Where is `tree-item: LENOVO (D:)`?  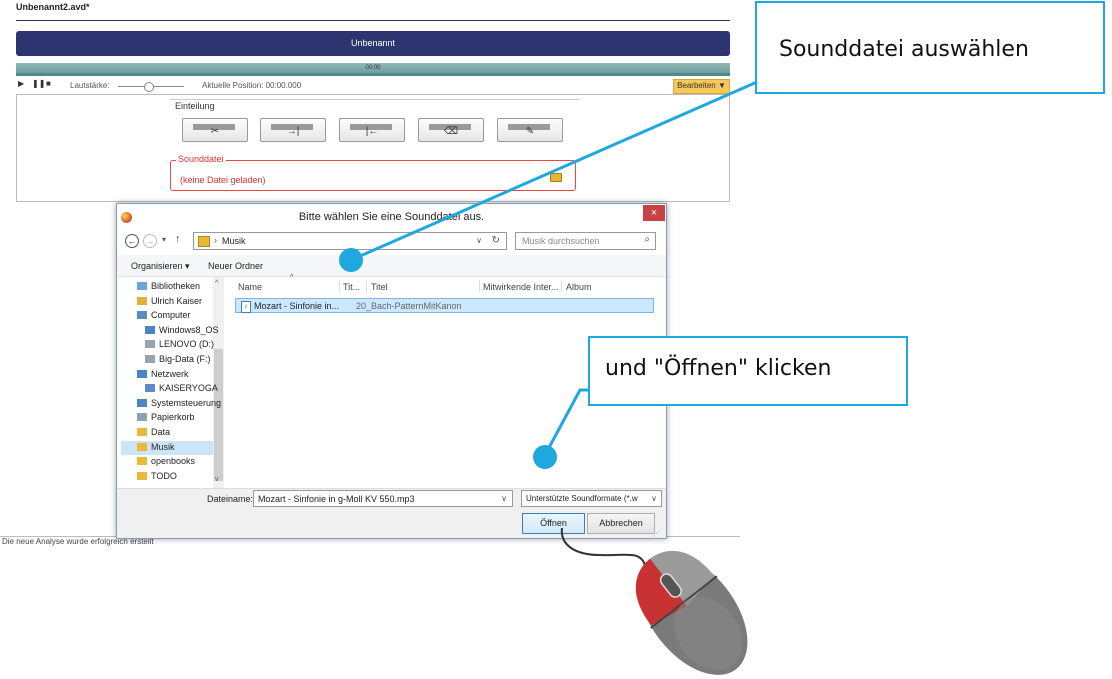
tree-item: LENOVO (D:) is located at coordinates (179, 346).